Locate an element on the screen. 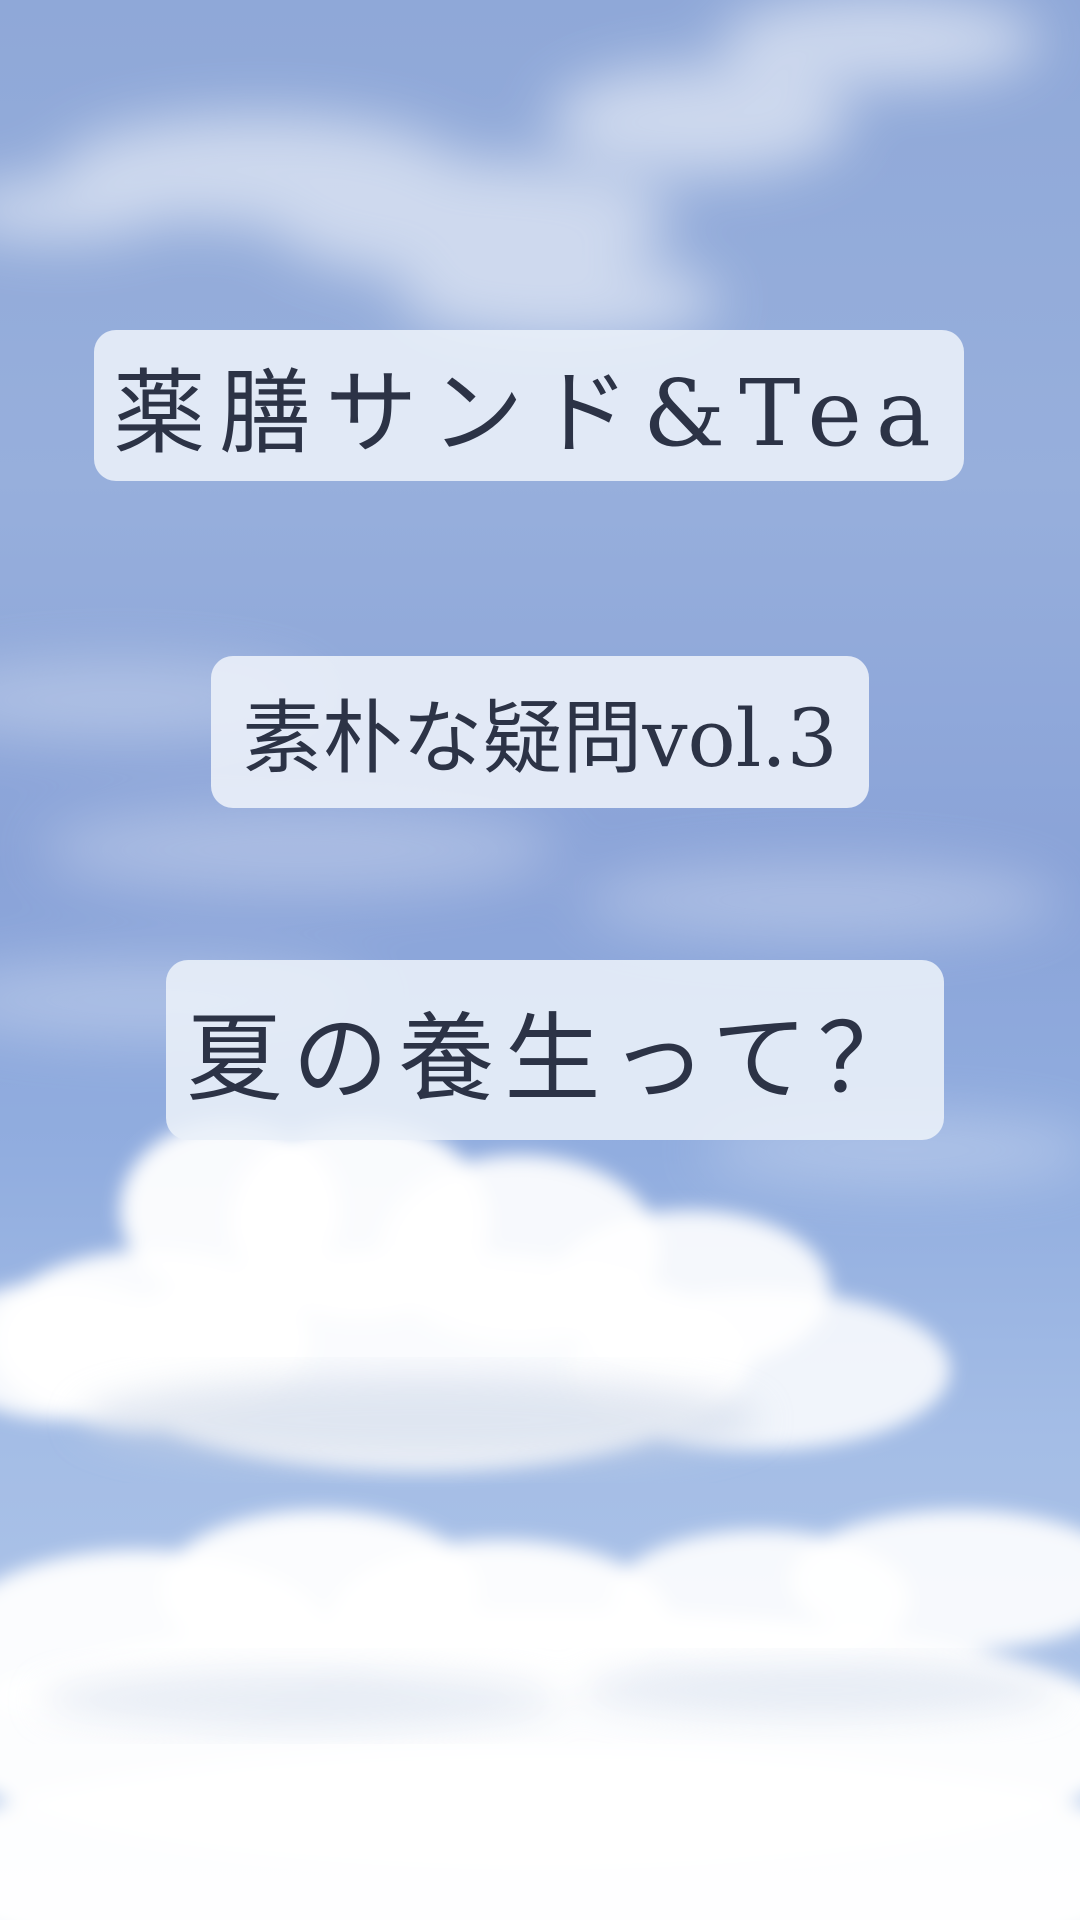  question-text: 夏の養生って？ is located at coordinates (555, 1058).